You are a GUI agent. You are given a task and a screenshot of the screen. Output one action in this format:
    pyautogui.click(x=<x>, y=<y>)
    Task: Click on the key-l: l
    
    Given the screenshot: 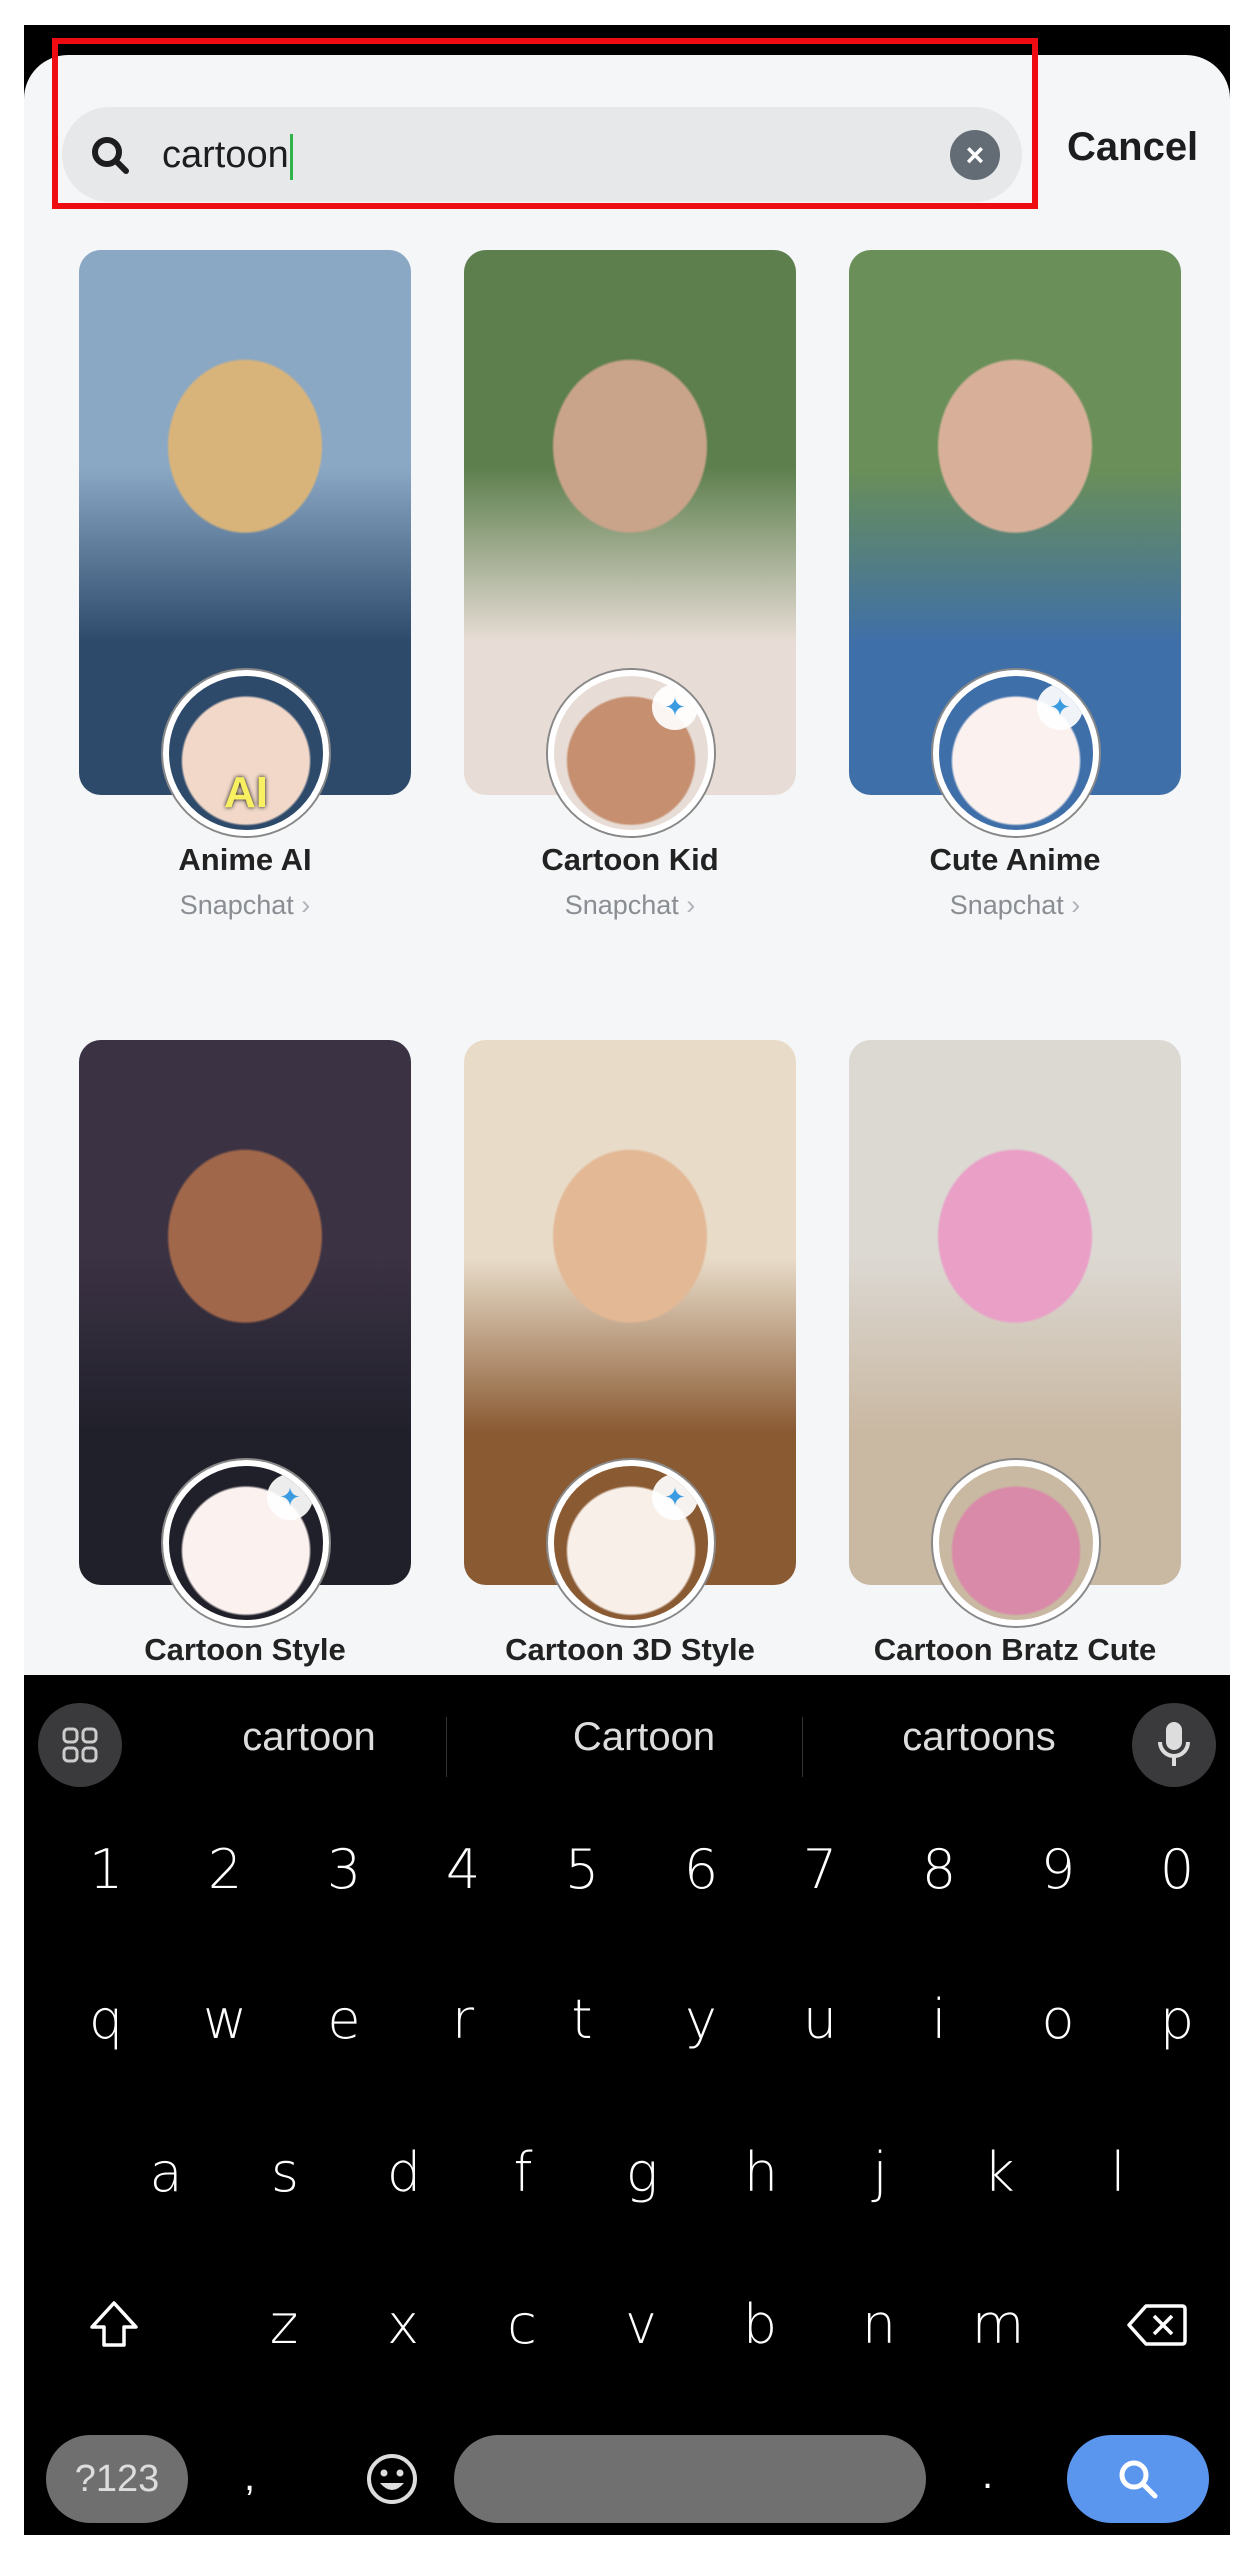 What is the action you would take?
    pyautogui.click(x=1118, y=2173)
    